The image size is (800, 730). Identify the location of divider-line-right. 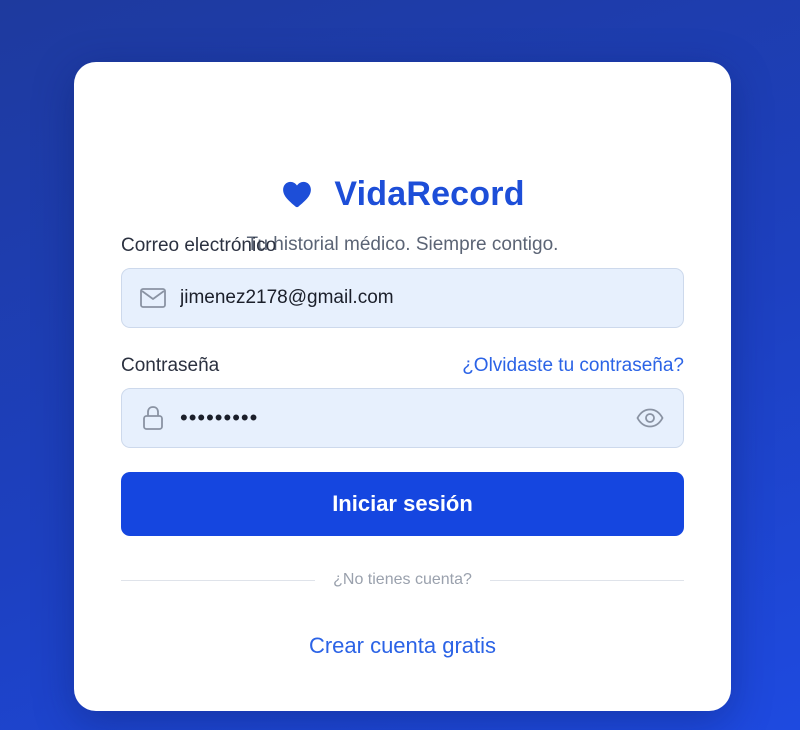
(586, 580).